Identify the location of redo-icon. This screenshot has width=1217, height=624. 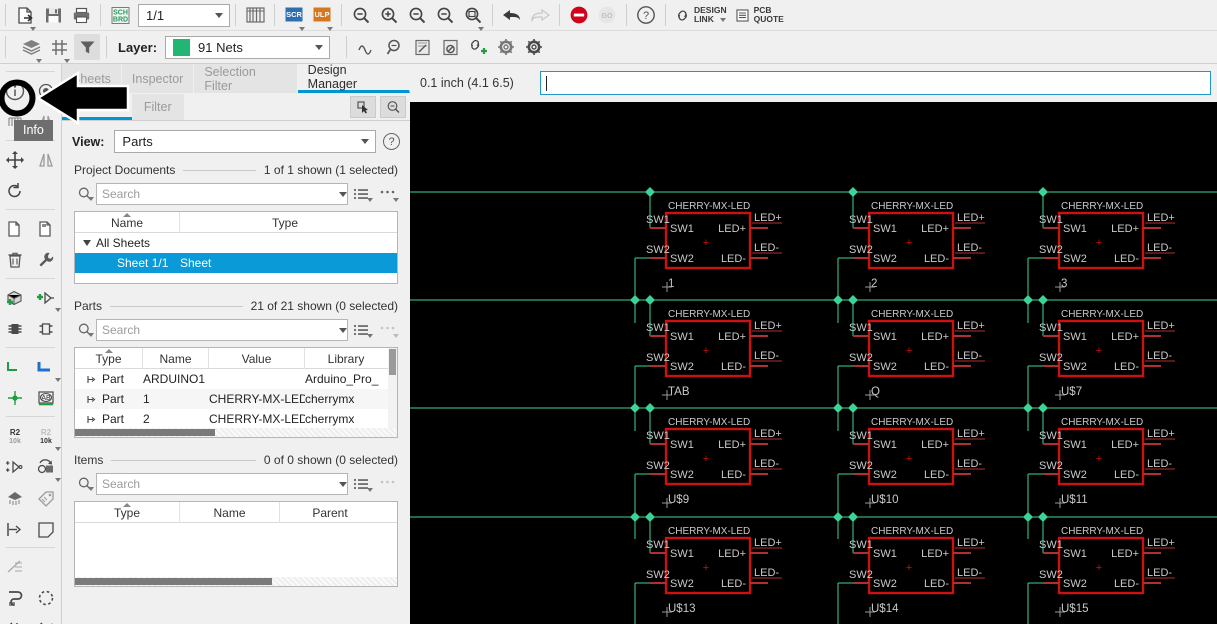
(540, 15).